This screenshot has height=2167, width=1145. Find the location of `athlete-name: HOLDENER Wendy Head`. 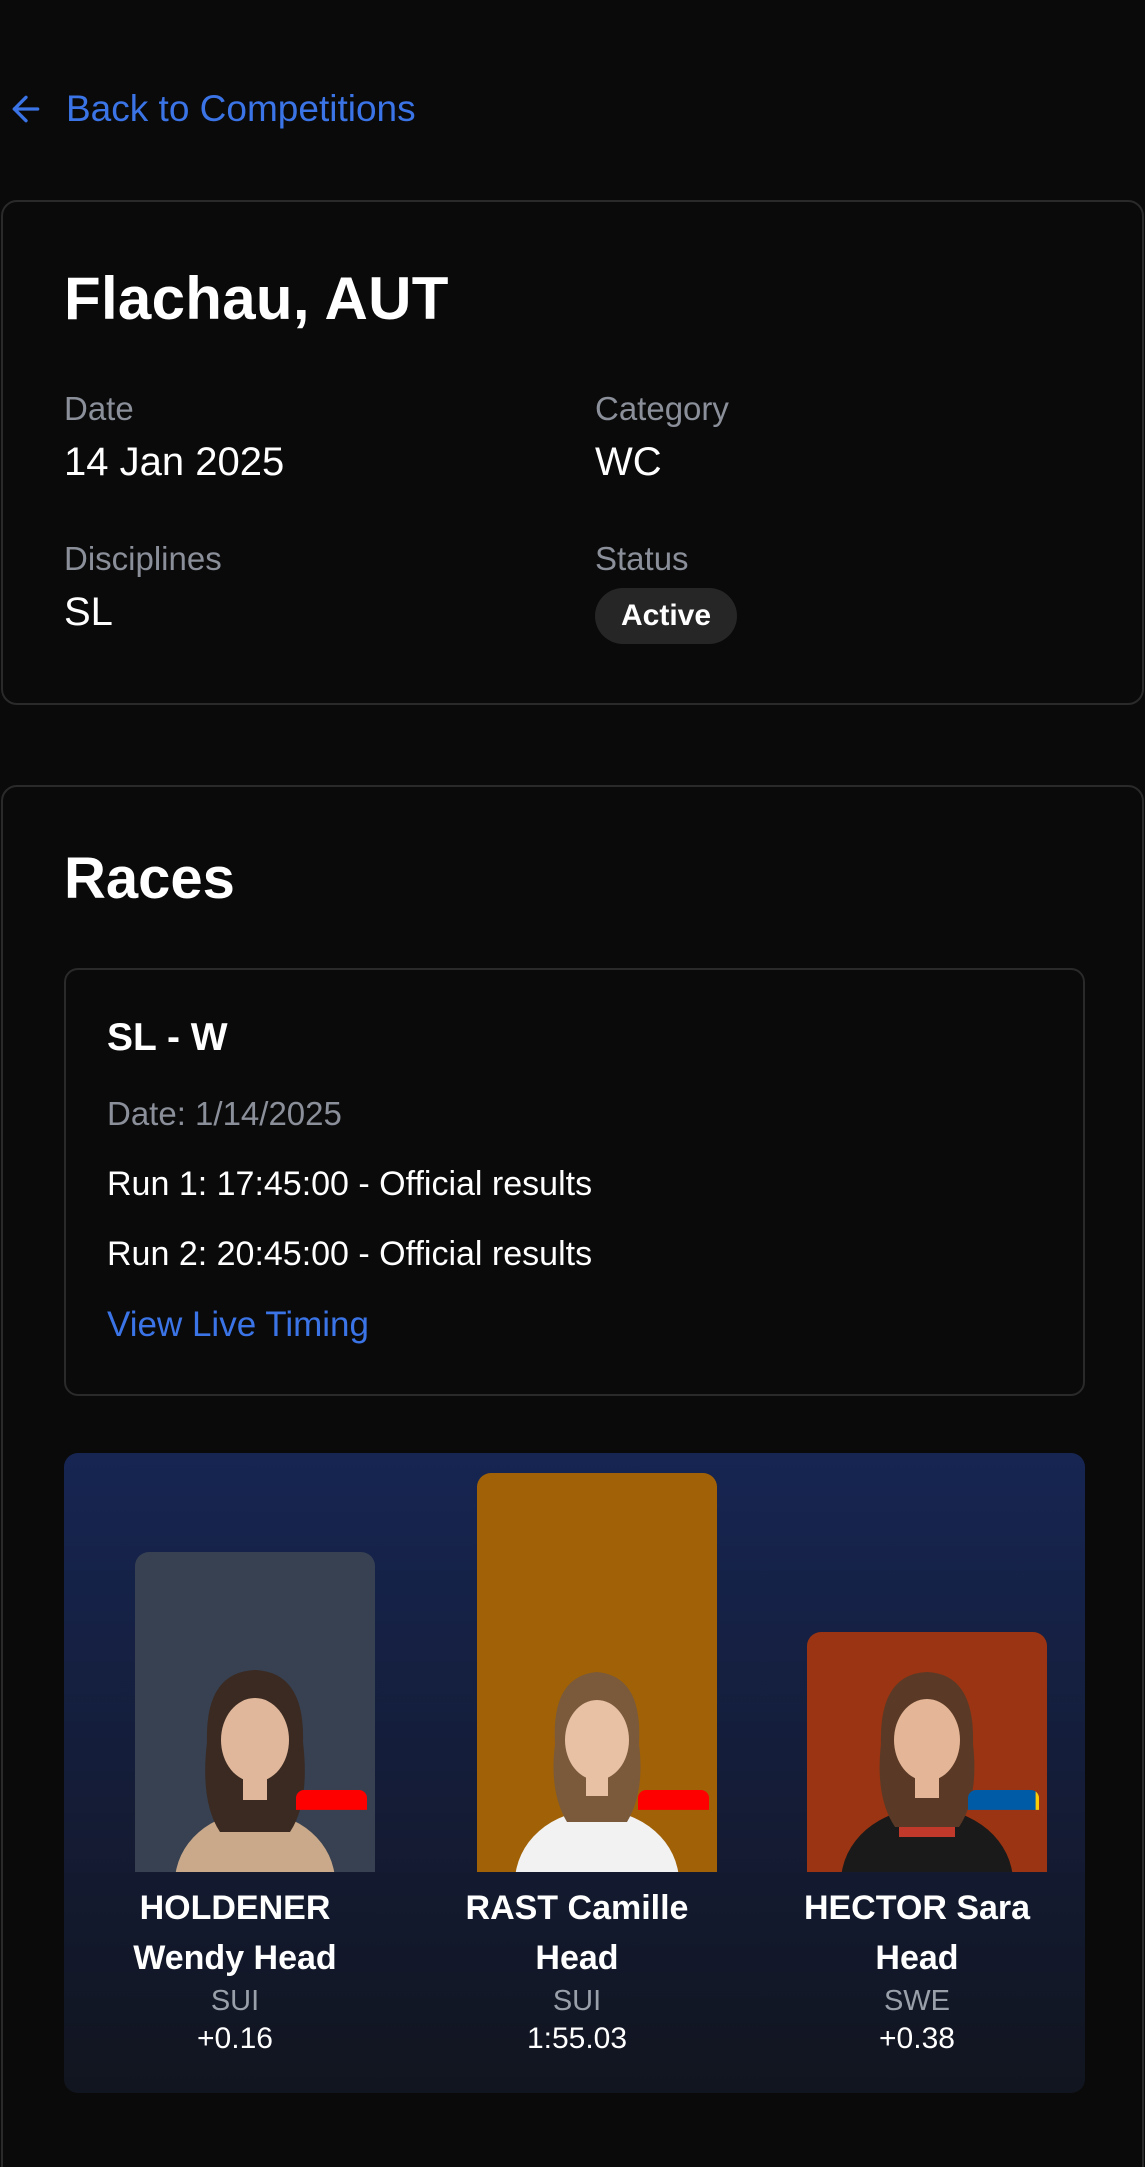

athlete-name: HOLDENER Wendy Head is located at coordinates (235, 1933).